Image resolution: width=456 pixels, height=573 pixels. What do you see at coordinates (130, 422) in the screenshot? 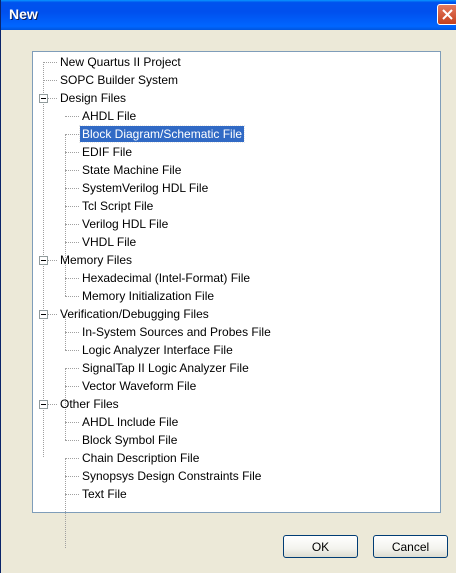
I see `tree-item-ahdl-include-file: AHDL Include File` at bounding box center [130, 422].